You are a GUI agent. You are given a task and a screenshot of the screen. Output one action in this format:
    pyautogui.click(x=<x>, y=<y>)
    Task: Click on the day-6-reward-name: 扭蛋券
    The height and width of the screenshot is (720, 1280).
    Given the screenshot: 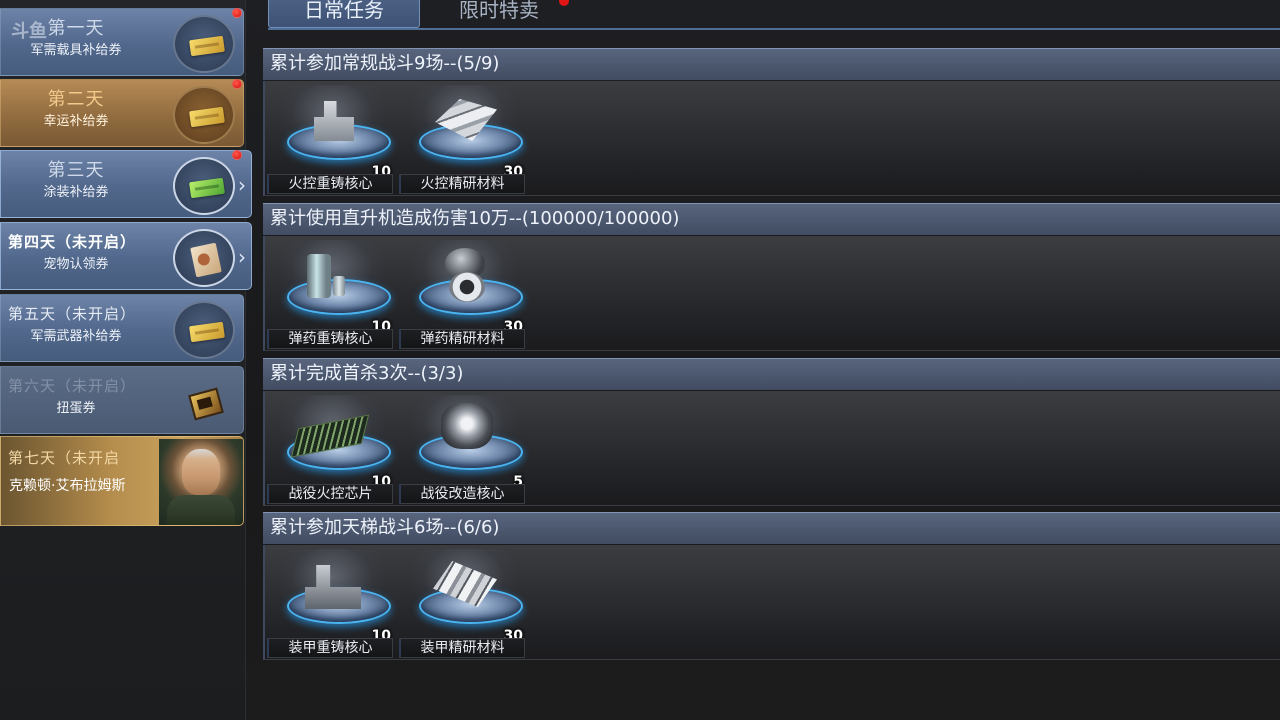 What is the action you would take?
    pyautogui.click(x=76, y=408)
    